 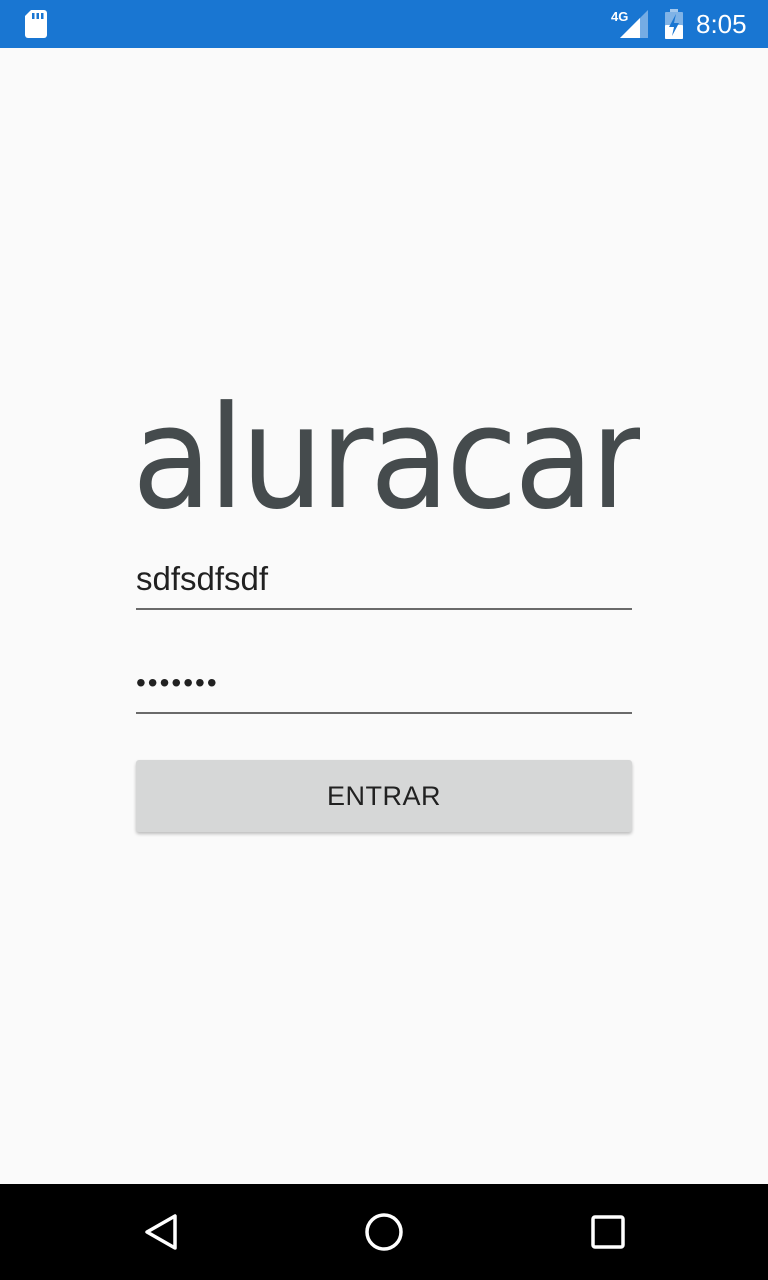 I want to click on password-input, so click(x=384, y=683).